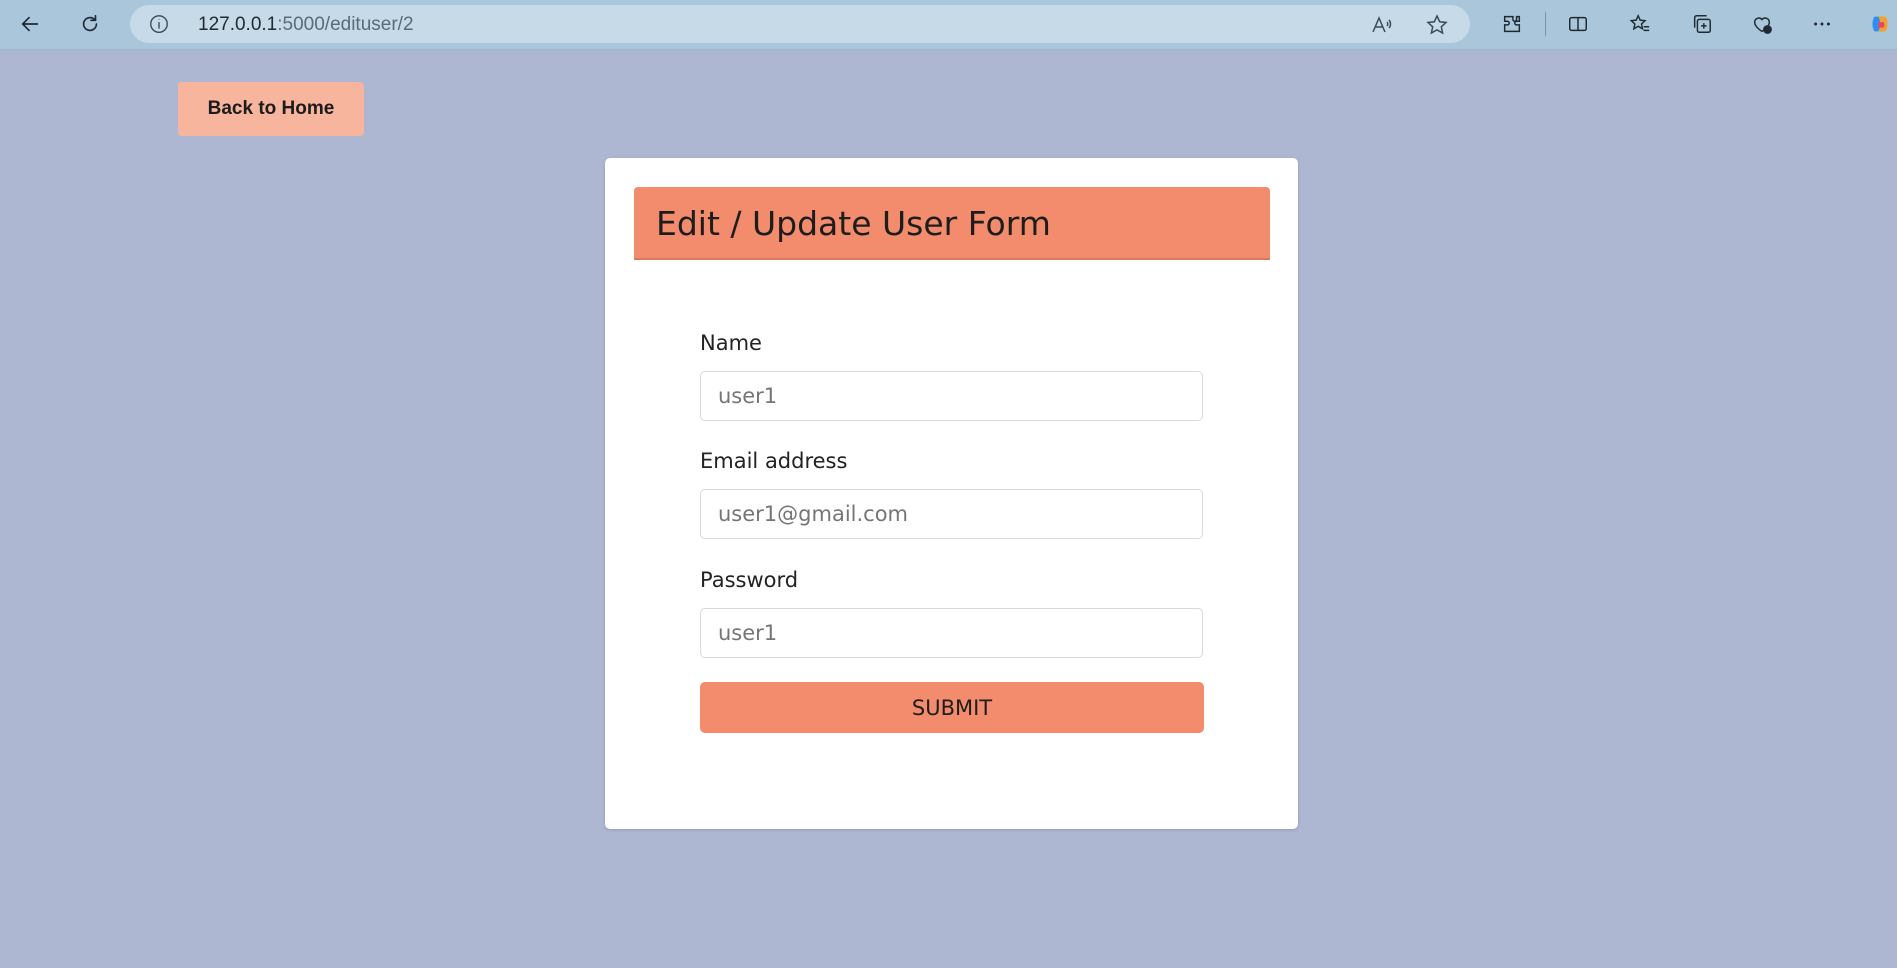  I want to click on back-arrow-icon, so click(30, 24).